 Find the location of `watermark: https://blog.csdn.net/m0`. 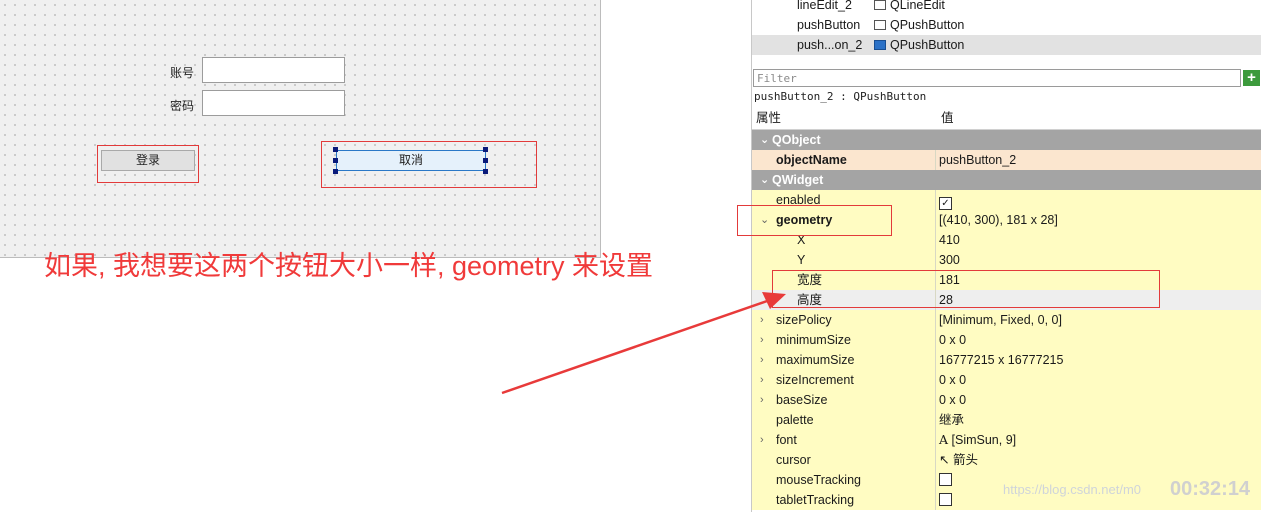

watermark: https://blog.csdn.net/m0 is located at coordinates (1072, 489).